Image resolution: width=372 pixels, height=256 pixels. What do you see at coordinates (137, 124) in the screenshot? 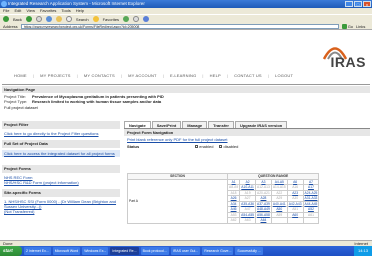
I see `tab-navigate: Navigate` at bounding box center [137, 124].